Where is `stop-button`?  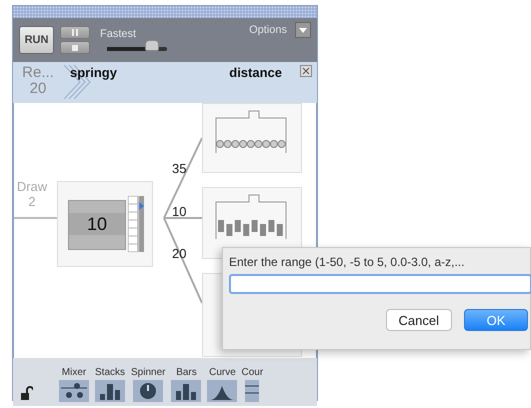 stop-button is located at coordinates (75, 47).